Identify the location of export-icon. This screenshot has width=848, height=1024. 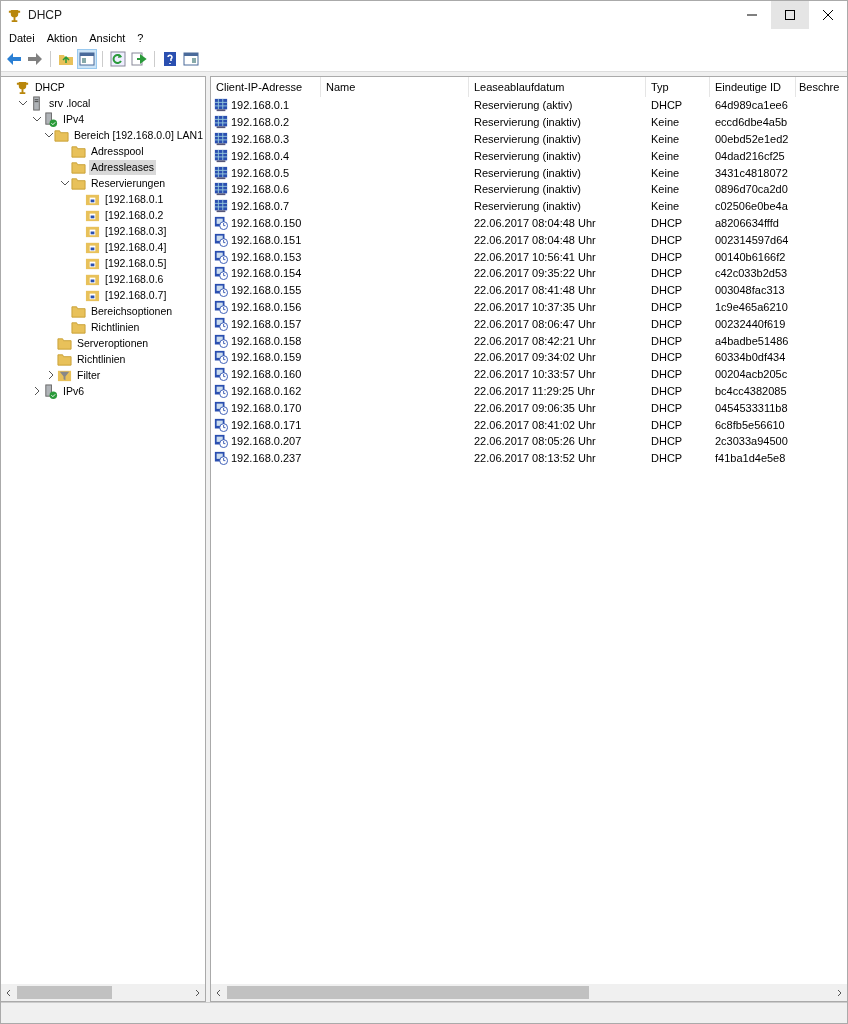
(139, 59).